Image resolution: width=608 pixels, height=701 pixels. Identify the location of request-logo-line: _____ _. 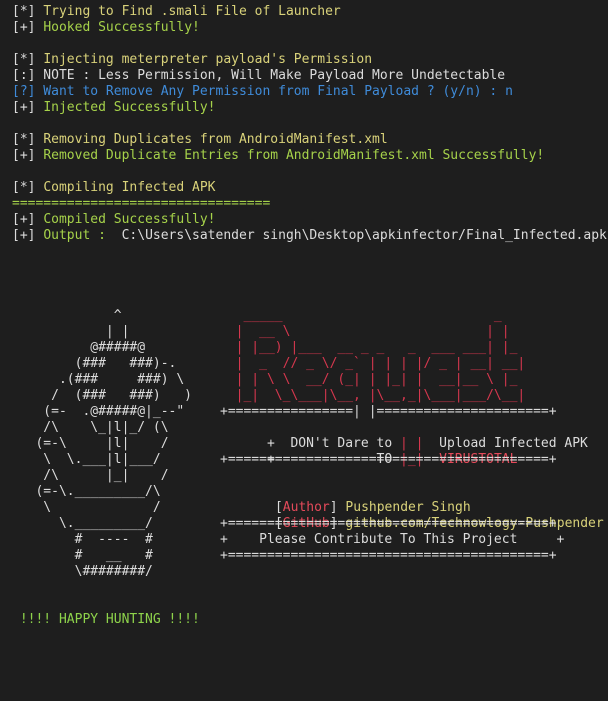
(361, 315).